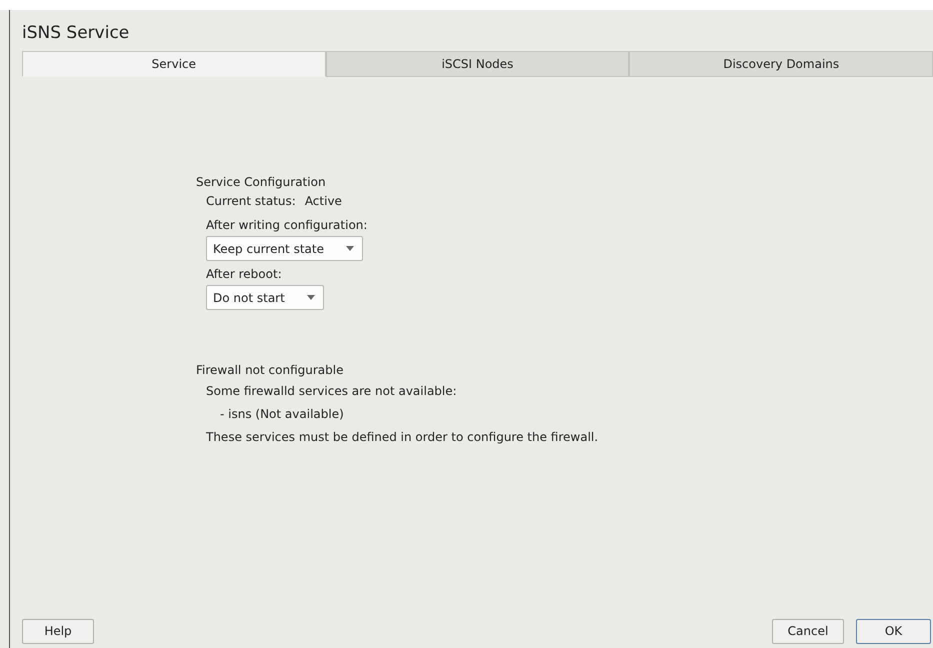 Image resolution: width=933 pixels, height=648 pixels. I want to click on field-label: After reboot:, so click(244, 274).